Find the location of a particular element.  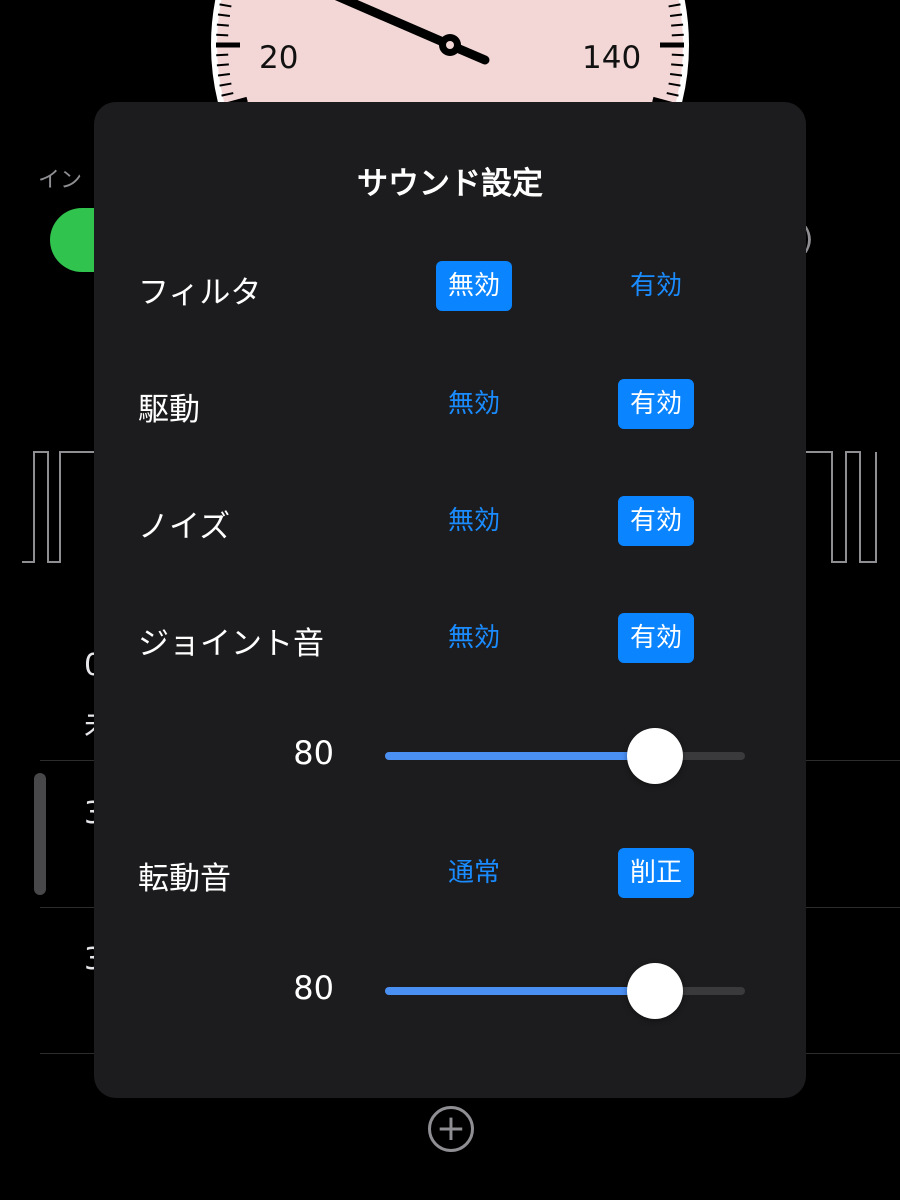

filter-enabled-option: 有効 is located at coordinates (656, 286).